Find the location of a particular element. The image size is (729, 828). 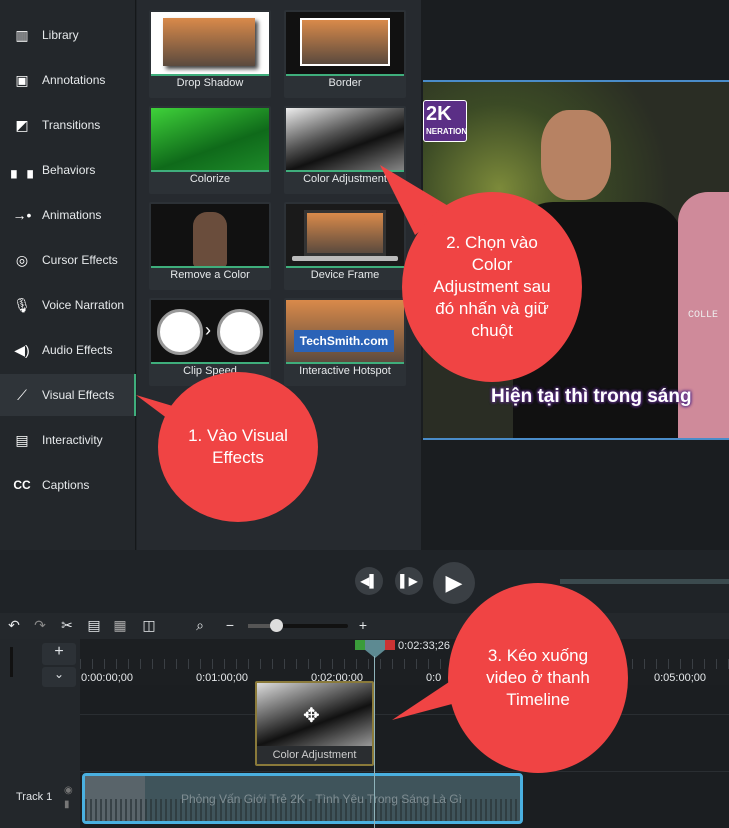

effect-interactive-hotspot: TechSmith.com Interactive Hotspot is located at coordinates (345, 342).